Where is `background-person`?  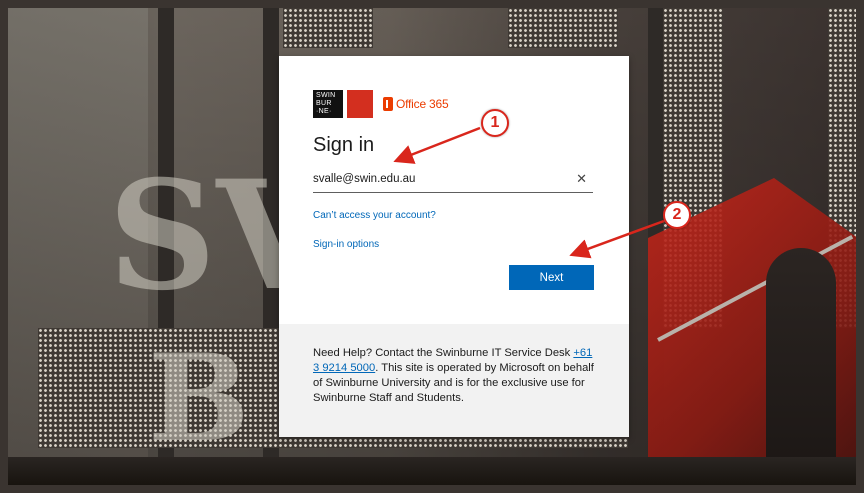 background-person is located at coordinates (801, 366).